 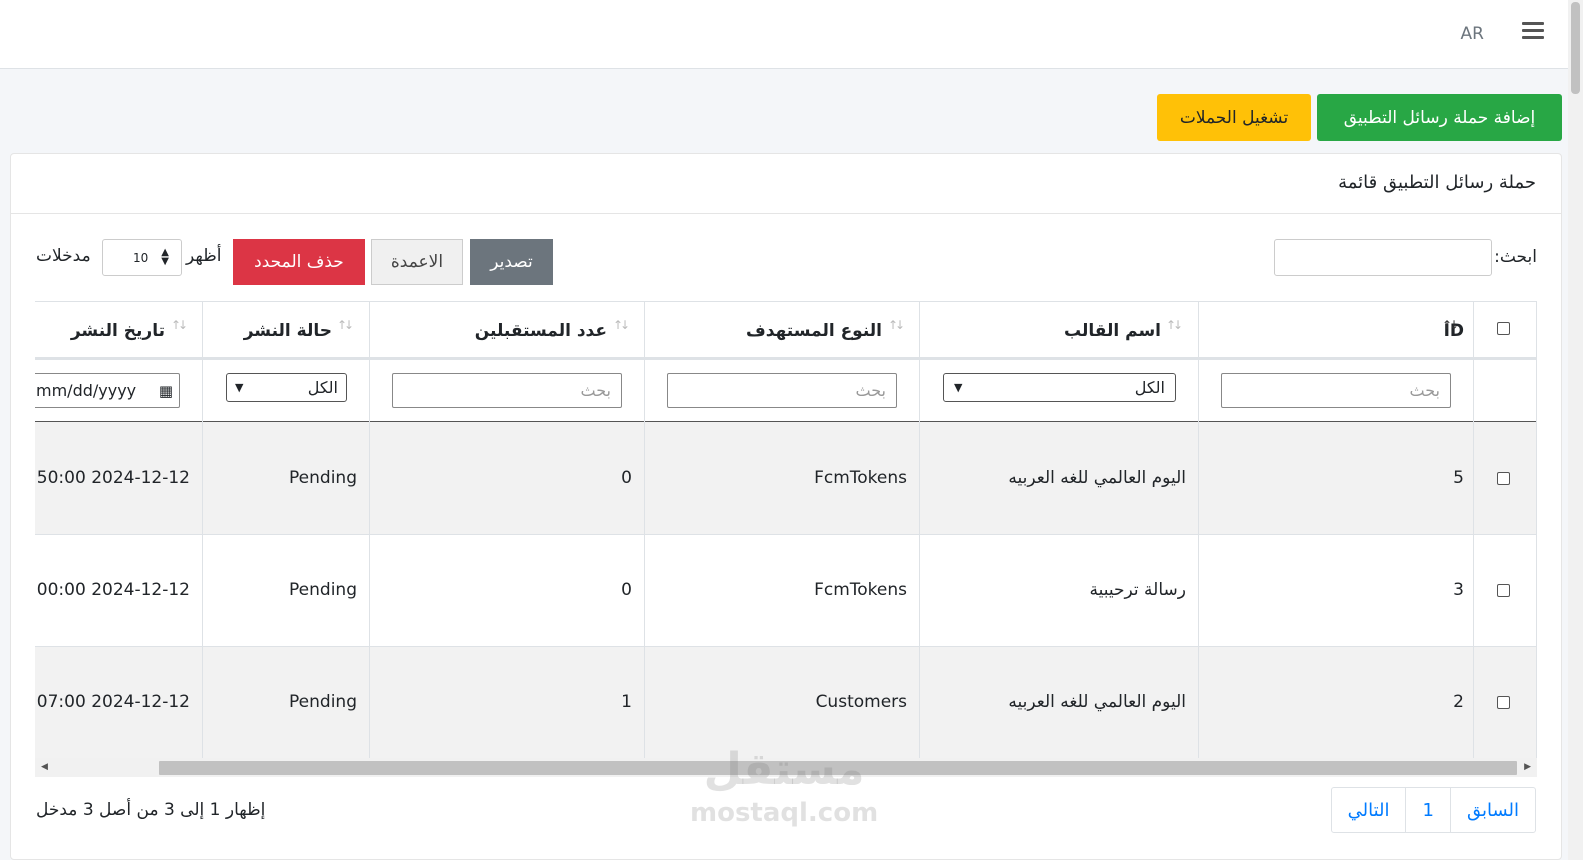 I want to click on updown-icon: ▲ ▼, so click(x=165, y=257).